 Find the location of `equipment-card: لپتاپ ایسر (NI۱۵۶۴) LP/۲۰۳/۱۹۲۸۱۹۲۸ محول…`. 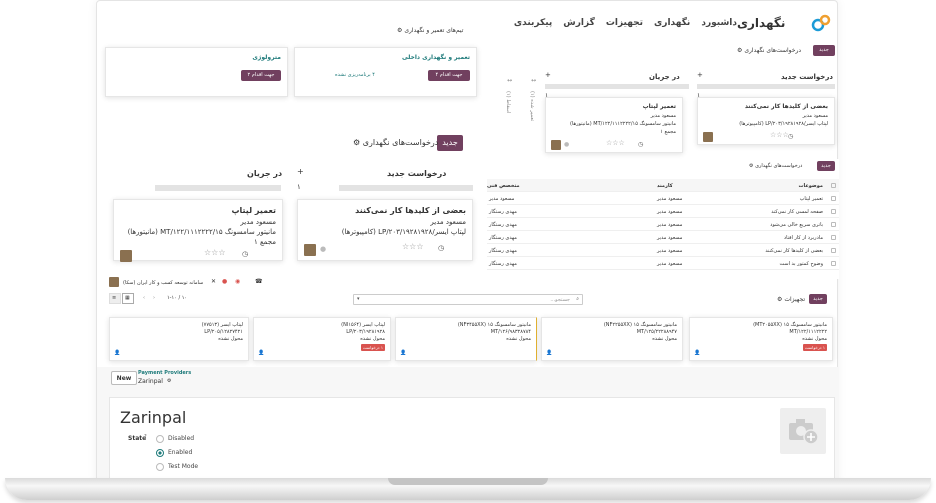

equipment-card: لپتاپ ایسر (NI۱۵۶۴) LP/۲۰۳/۱۹۲۸۱۹۲۸ محول… is located at coordinates (322, 339).